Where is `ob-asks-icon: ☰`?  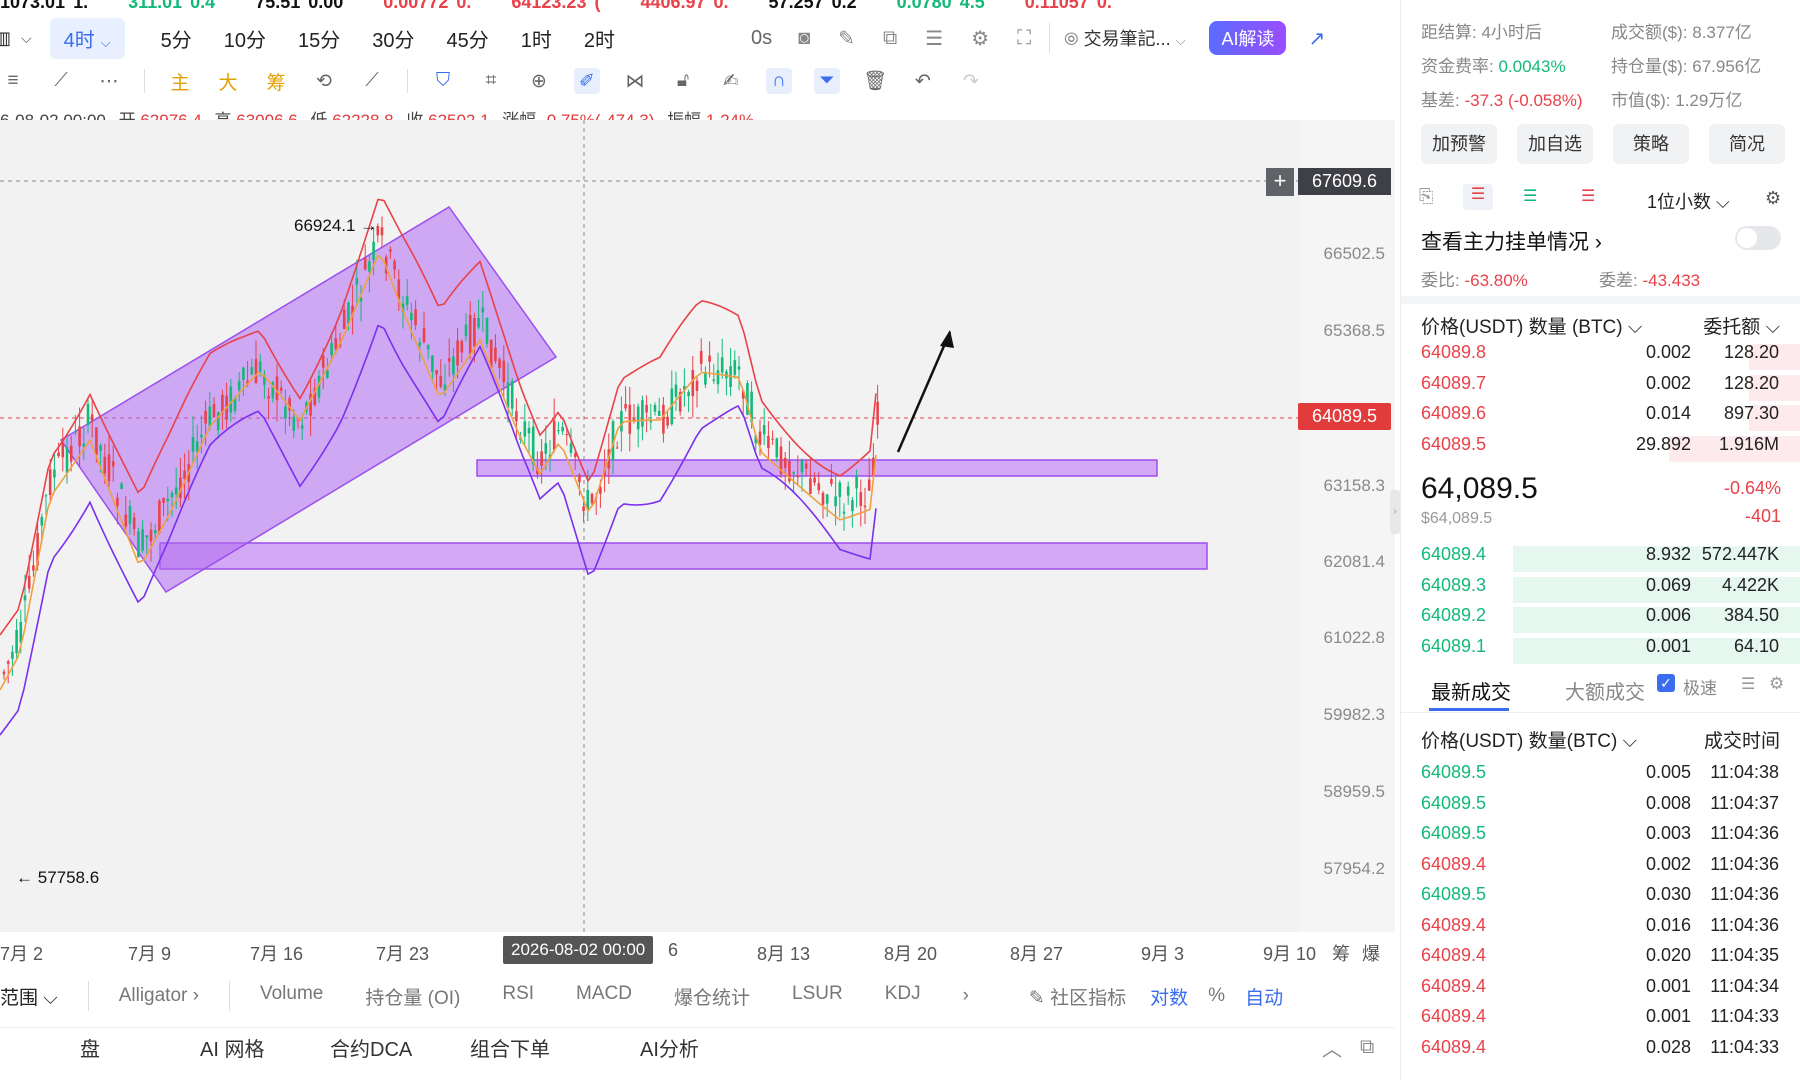
ob-asks-icon: ☰ is located at coordinates (1588, 196).